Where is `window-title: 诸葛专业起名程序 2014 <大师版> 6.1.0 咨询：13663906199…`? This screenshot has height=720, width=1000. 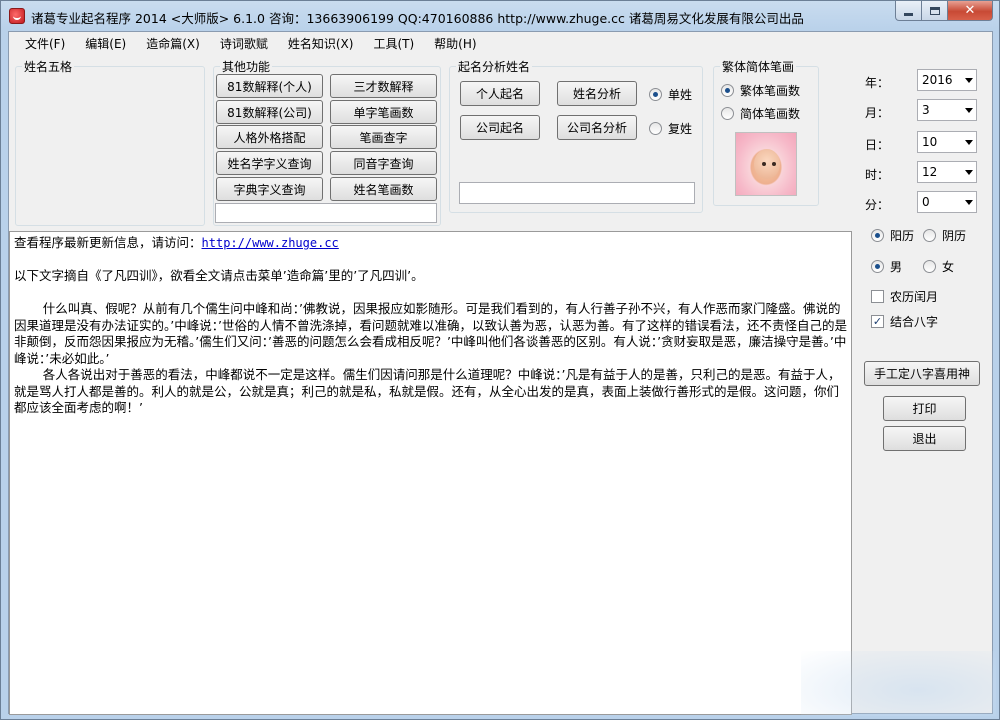
window-title: 诸葛专业起名程序 2014 <大师版> 6.1.0 咨询：13663906199… is located at coordinates (417, 18).